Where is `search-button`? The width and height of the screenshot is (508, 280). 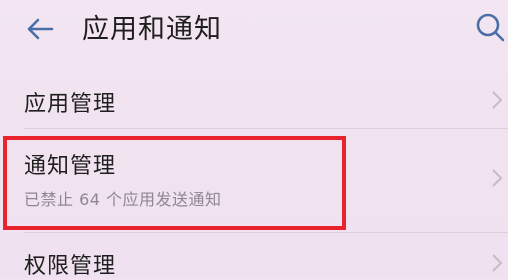 search-button is located at coordinates (490, 28).